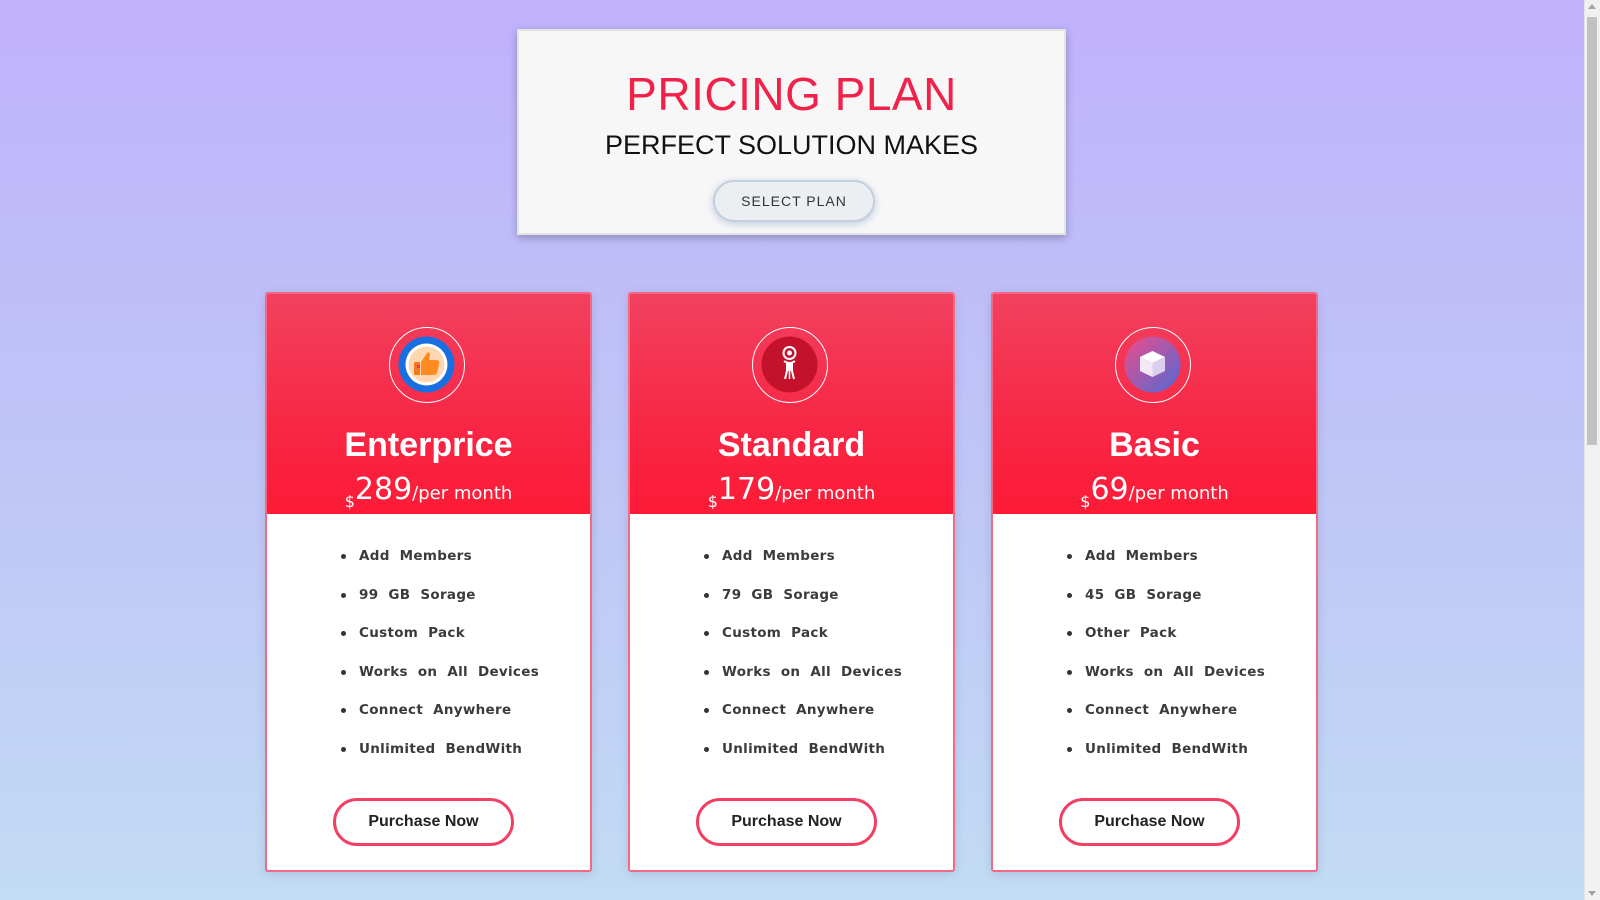 This screenshot has height=900, width=1600. Describe the element at coordinates (790, 365) in the screenshot. I see `astronaut-icon` at that location.